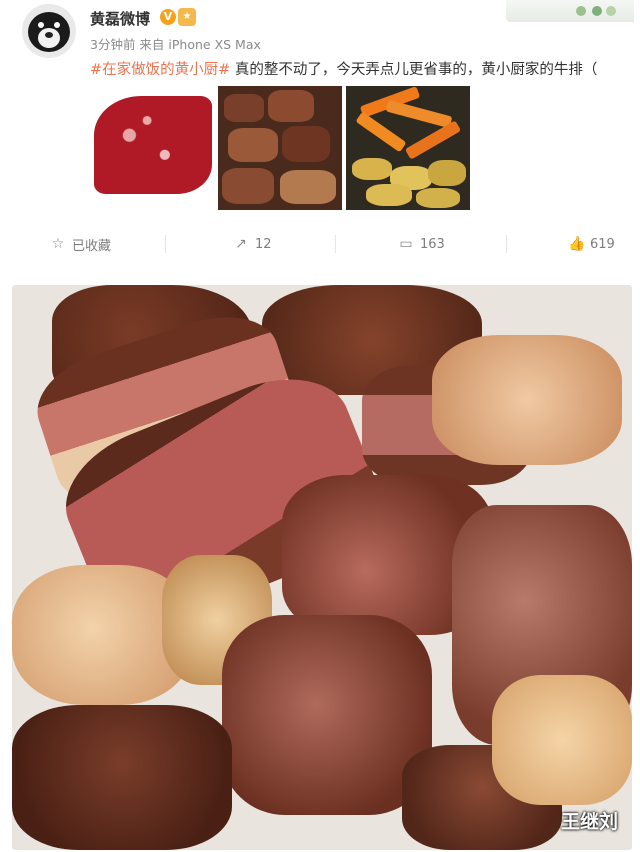 Image resolution: width=640 pixels, height=852 pixels. I want to click on comment-button: ▭ 163, so click(421, 244).